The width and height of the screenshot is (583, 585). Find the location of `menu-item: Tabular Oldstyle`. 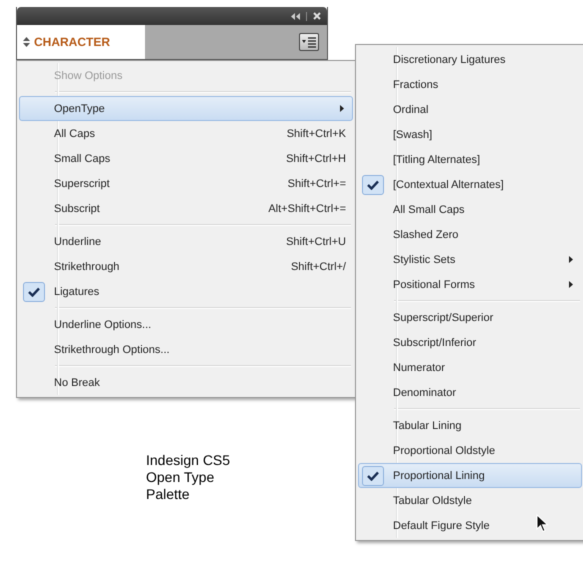

menu-item: Tabular Oldstyle is located at coordinates (470, 500).